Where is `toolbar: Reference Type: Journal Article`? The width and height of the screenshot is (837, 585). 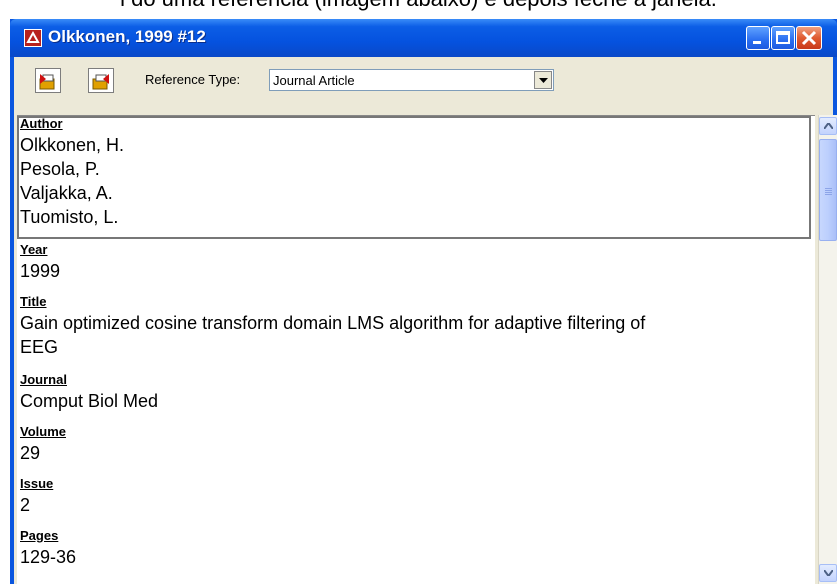 toolbar: Reference Type: Journal Article is located at coordinates (423, 80).